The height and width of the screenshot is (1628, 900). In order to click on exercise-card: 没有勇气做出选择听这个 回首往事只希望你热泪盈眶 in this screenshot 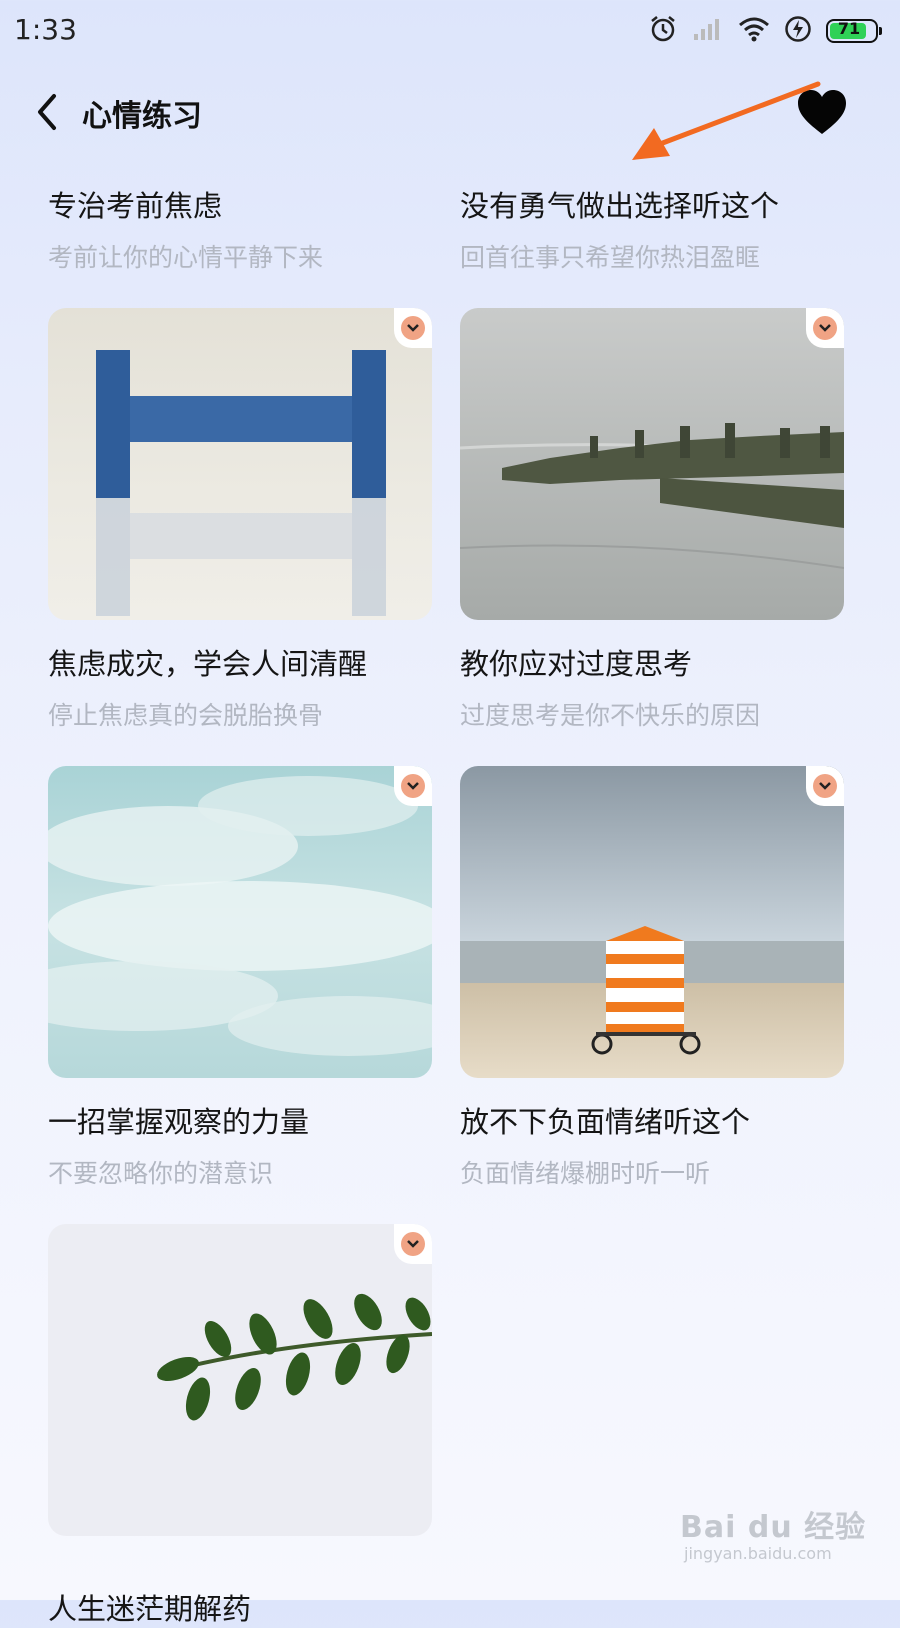, I will do `click(652, 140)`.